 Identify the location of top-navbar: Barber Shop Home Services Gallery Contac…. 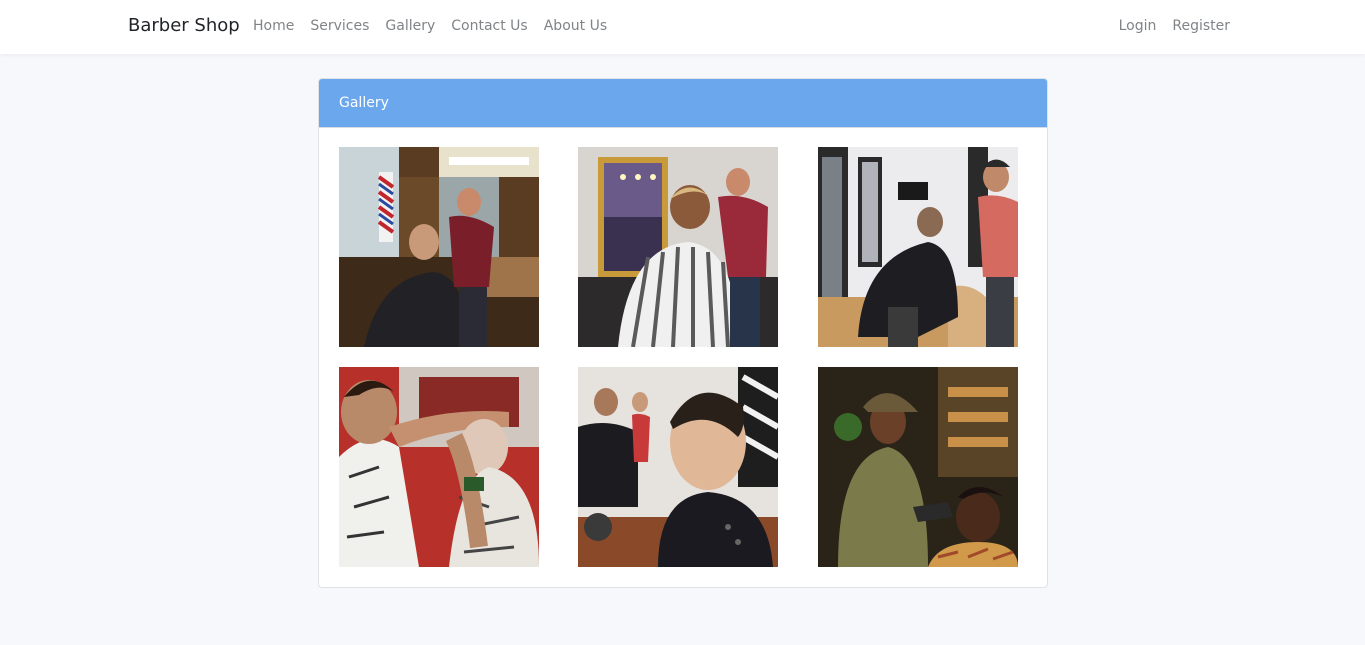
(682, 27).